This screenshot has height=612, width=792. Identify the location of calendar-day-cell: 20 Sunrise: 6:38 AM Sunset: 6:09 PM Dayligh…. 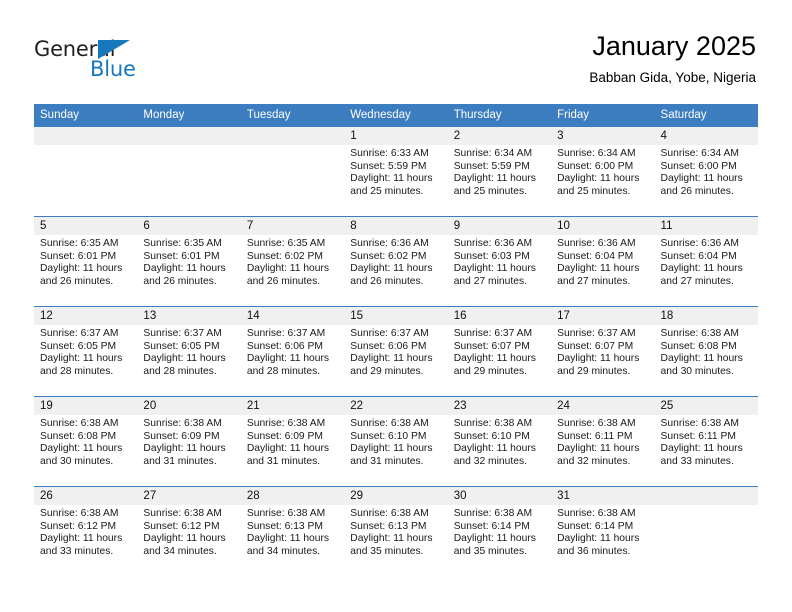
(189, 441).